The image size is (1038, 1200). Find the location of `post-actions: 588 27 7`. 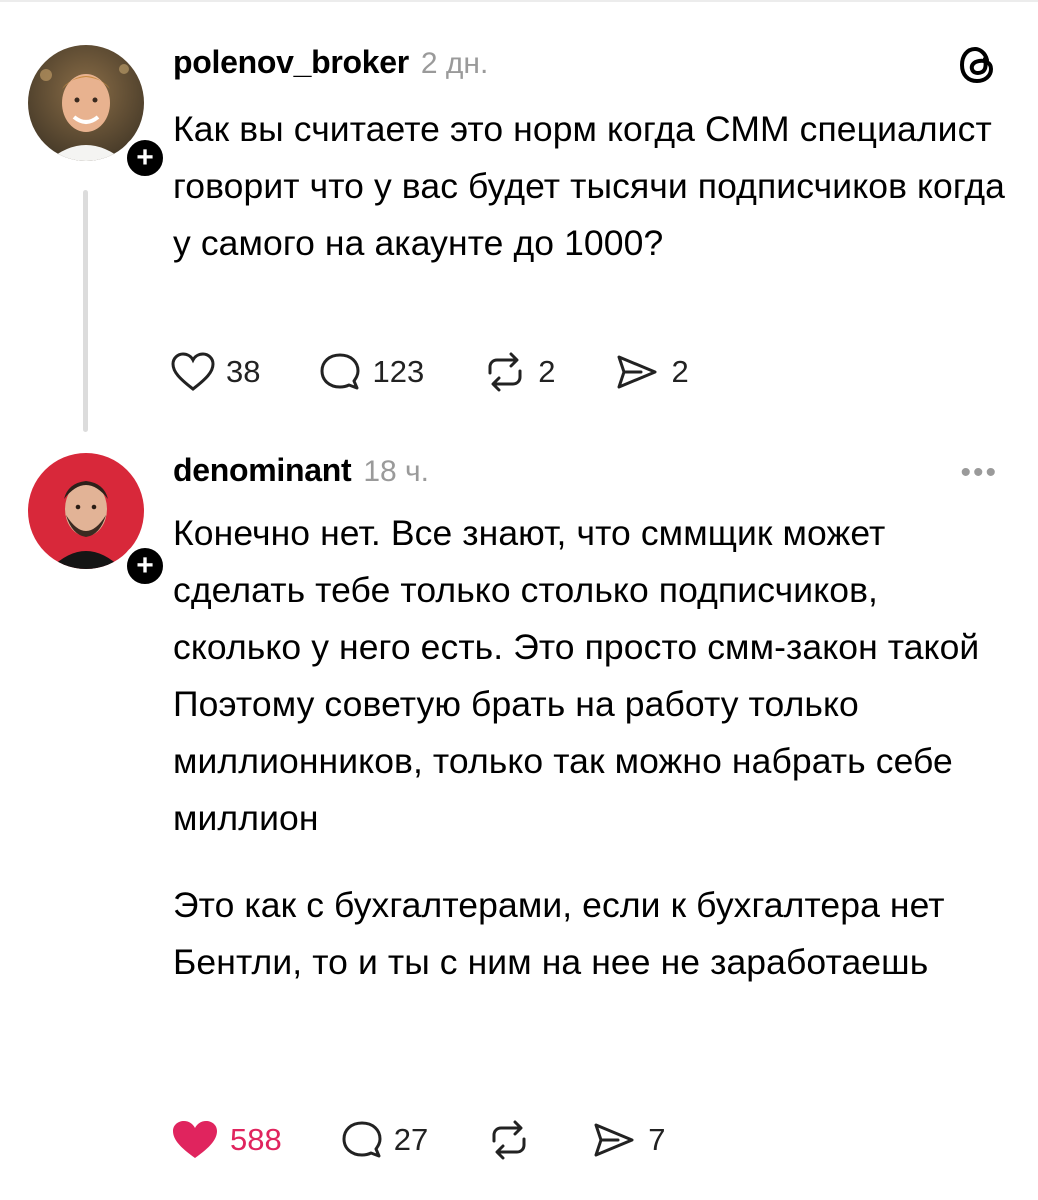

post-actions: 588 27 7 is located at coordinates (446, 1140).